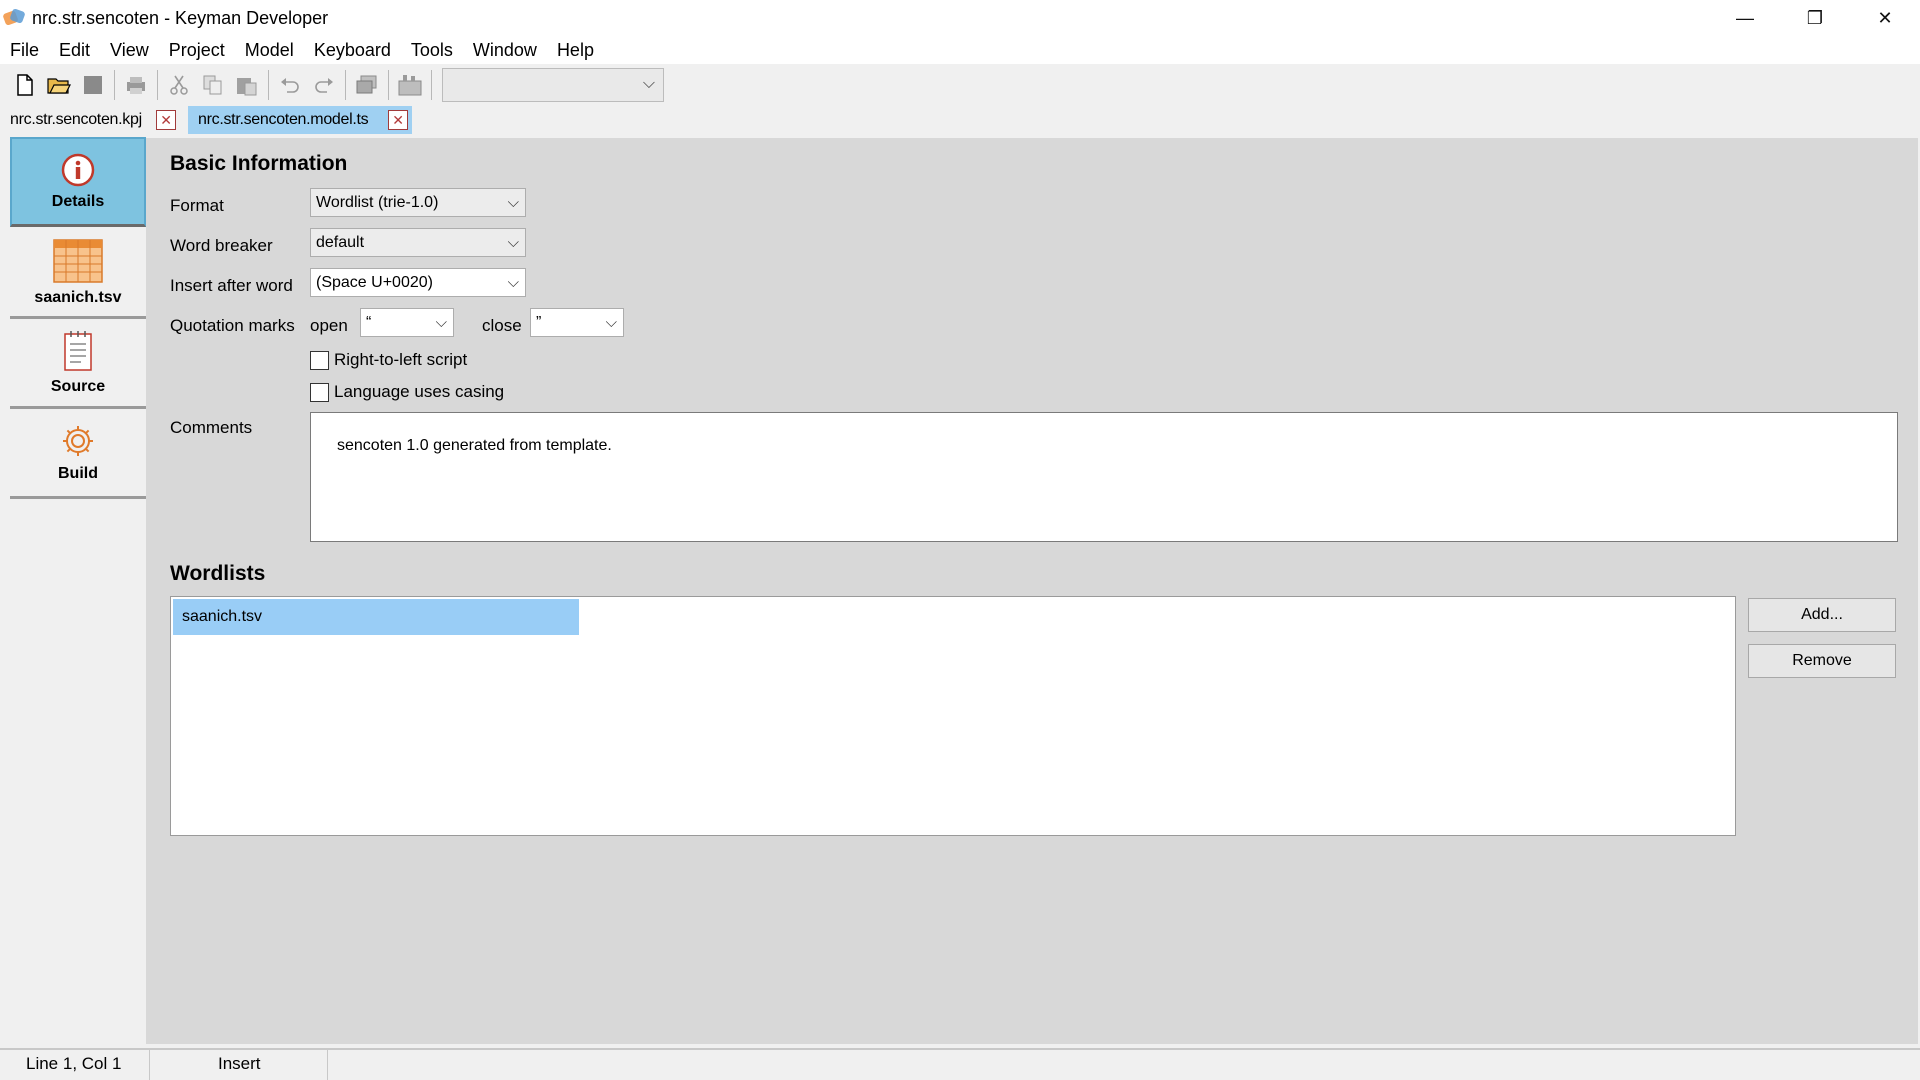  I want to click on rtl-script-checkbox, so click(319, 360).